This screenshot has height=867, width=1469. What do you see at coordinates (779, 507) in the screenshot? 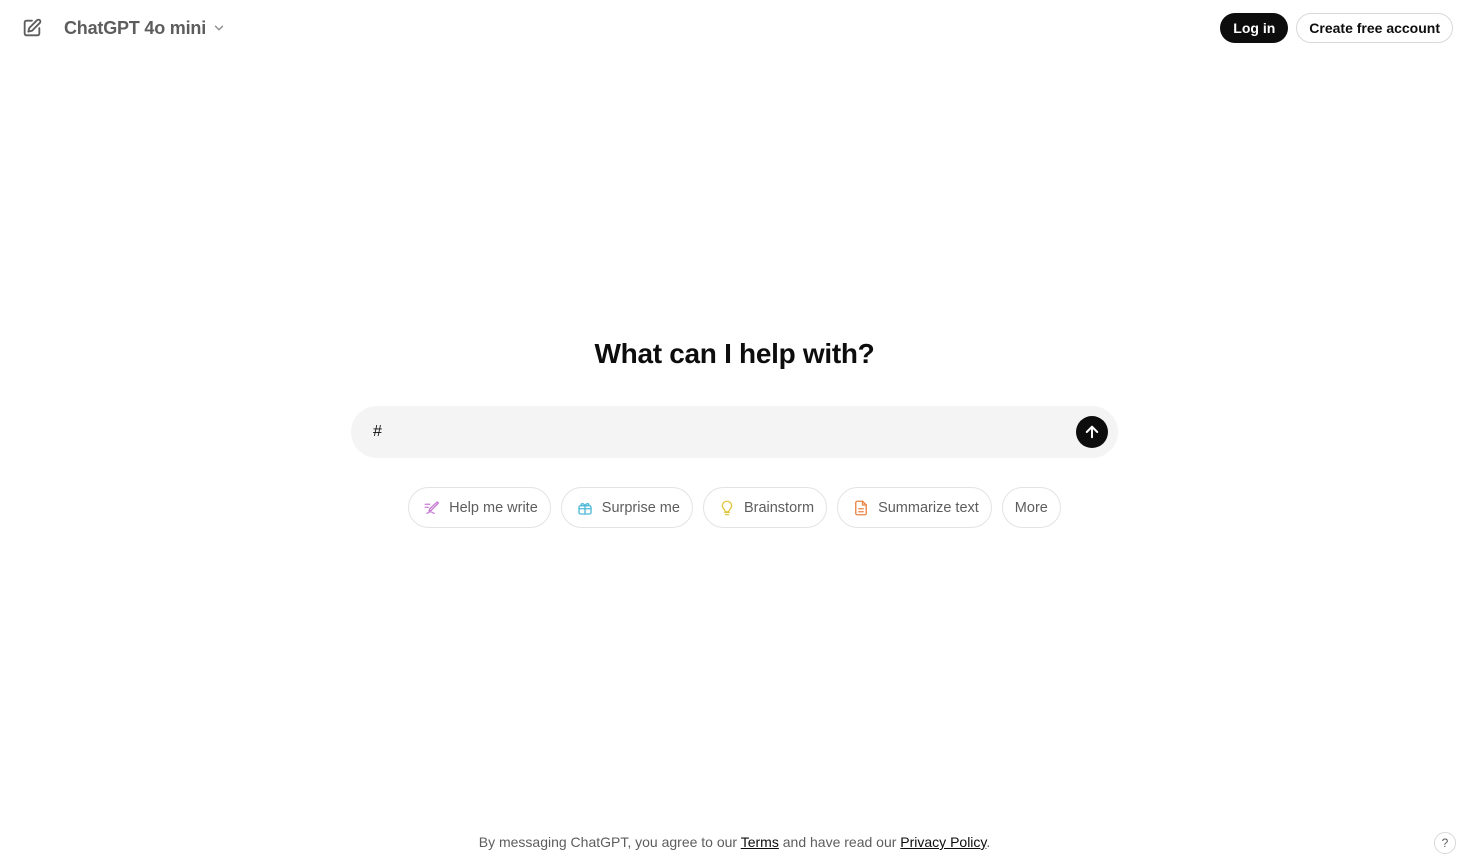
I see `chip-label: Brainstorm` at bounding box center [779, 507].